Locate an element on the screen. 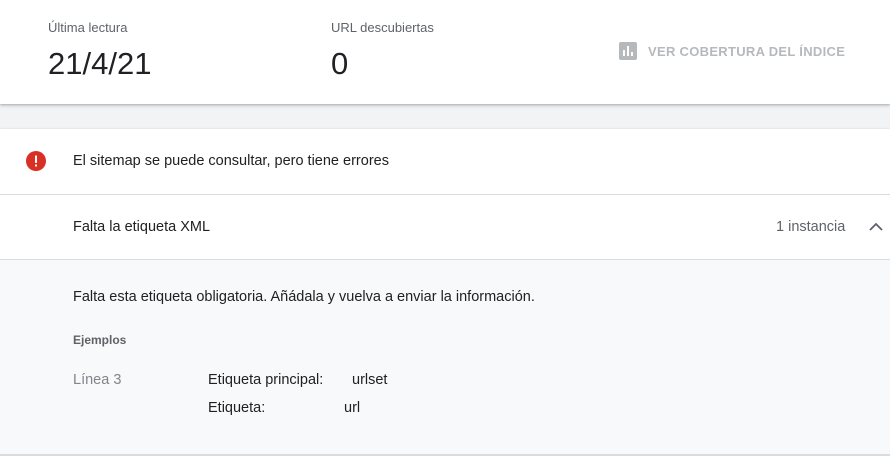  issue-instance-count: 1 instancia is located at coordinates (811, 227).